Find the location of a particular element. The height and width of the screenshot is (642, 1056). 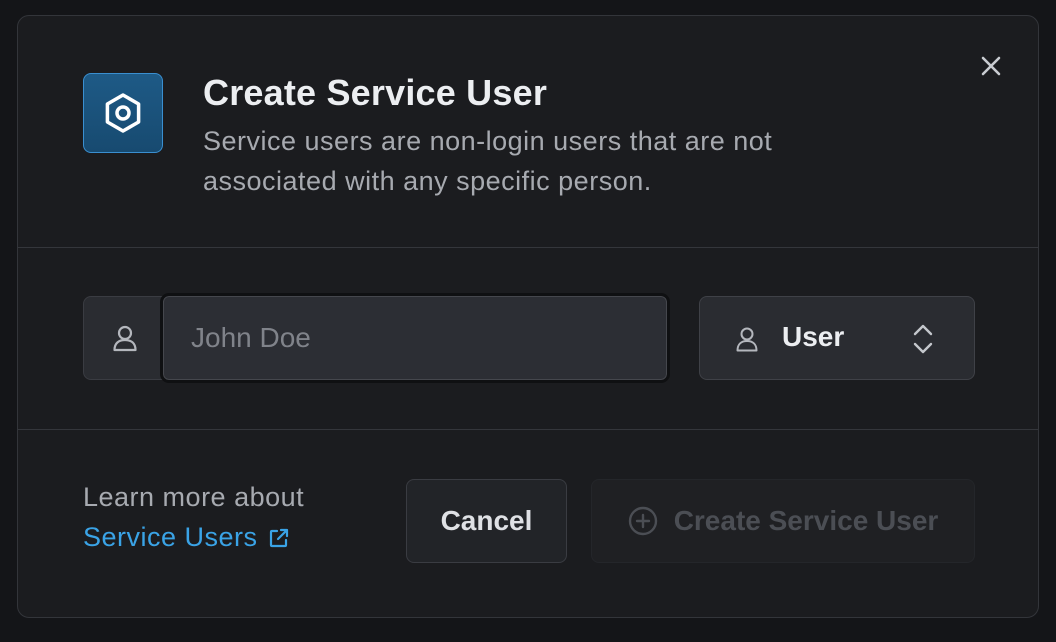

role-select: User is located at coordinates (837, 338).